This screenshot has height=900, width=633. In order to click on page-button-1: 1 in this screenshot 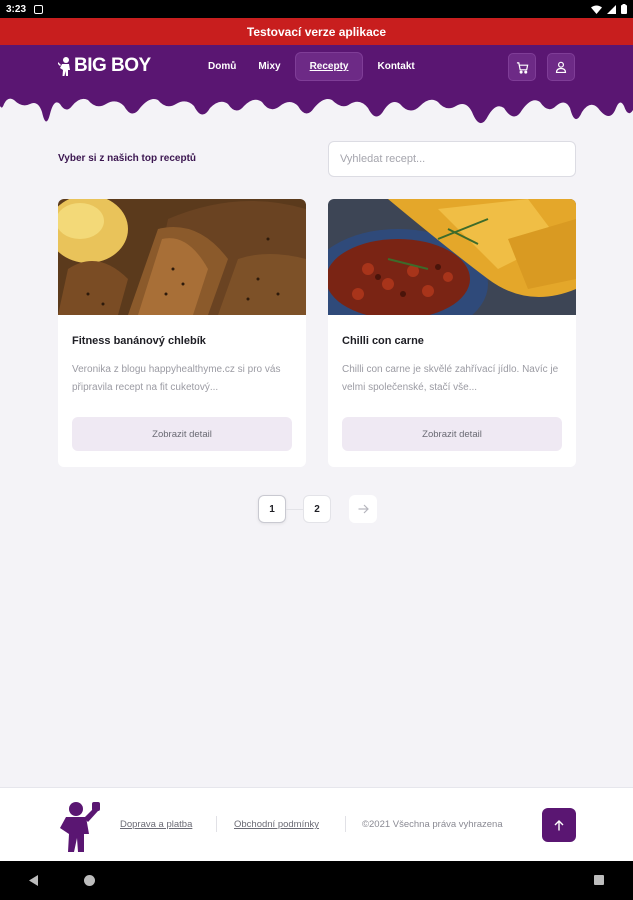, I will do `click(272, 509)`.